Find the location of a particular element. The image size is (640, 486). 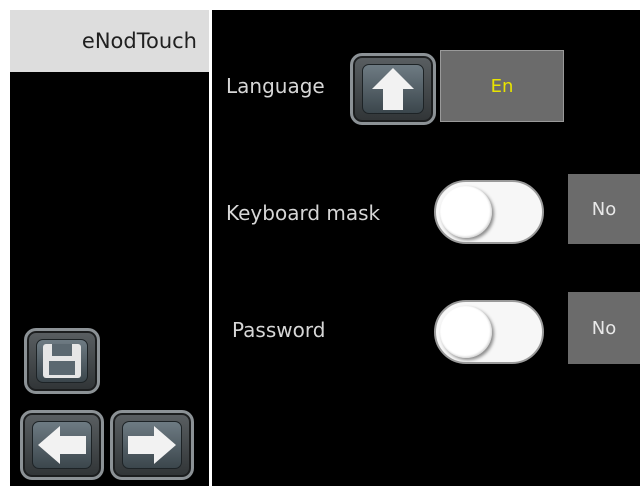

arrow-up-icon is located at coordinates (393, 89).